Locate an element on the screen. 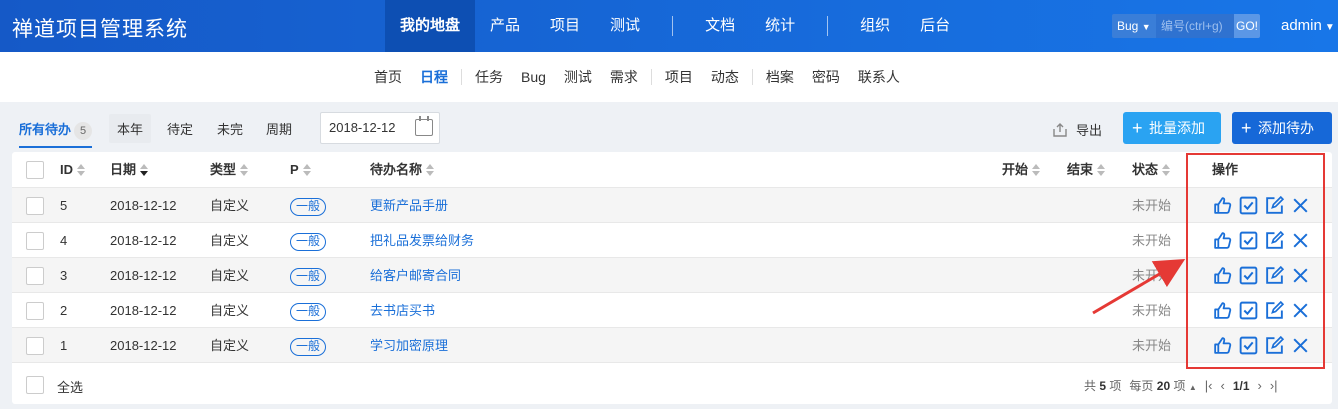 This screenshot has height=409, width=1338. table-row: 3 2018-12-12 自定义 一般 给客户邮寄合同 未开始 is located at coordinates (672, 275).